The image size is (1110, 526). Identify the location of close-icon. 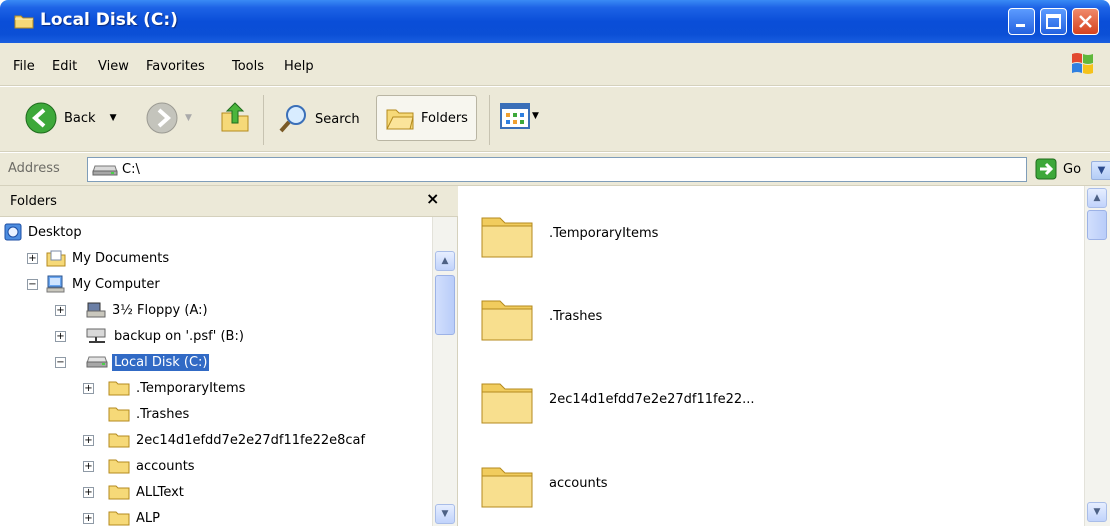
(1085, 21).